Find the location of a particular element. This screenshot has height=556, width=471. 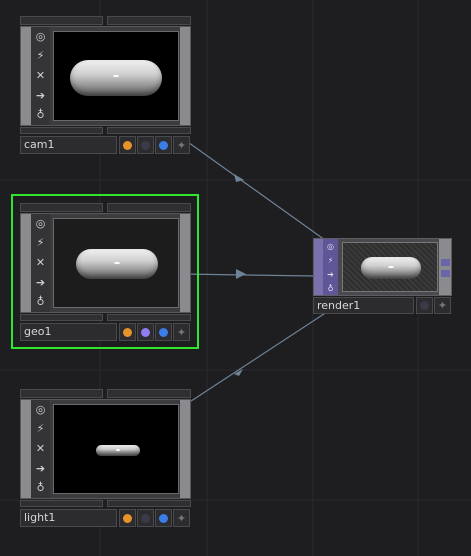

node-name: light1 is located at coordinates (68, 518).